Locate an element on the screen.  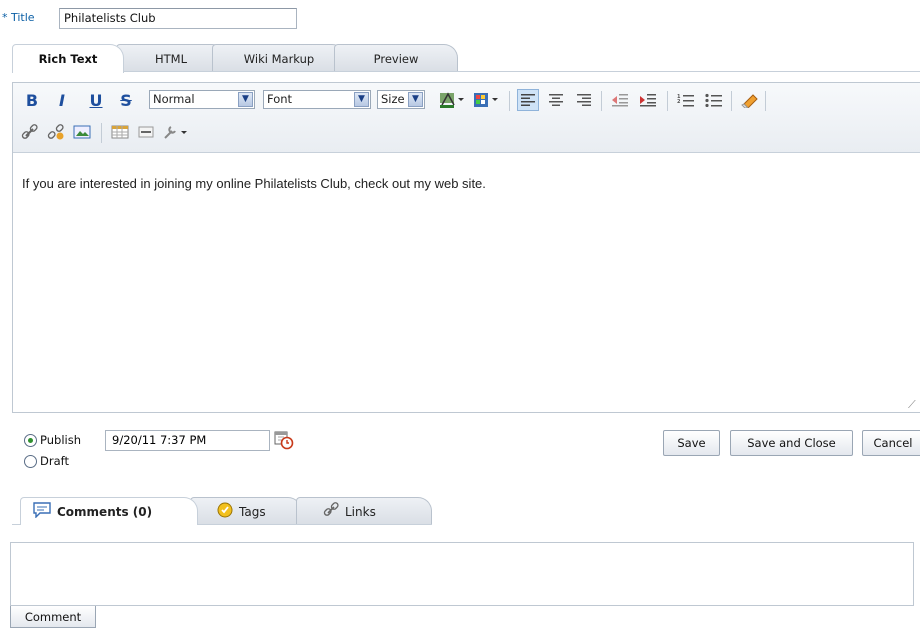
align-left-icon is located at coordinates (528, 100).